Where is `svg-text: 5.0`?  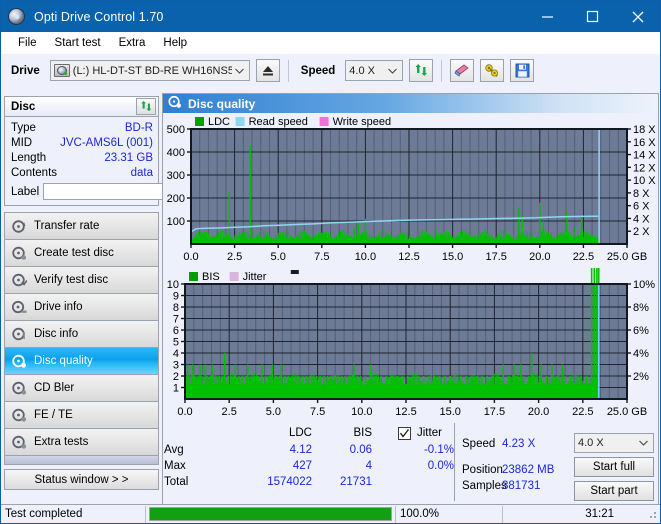
svg-text: 5.0 is located at coordinates (273, 412).